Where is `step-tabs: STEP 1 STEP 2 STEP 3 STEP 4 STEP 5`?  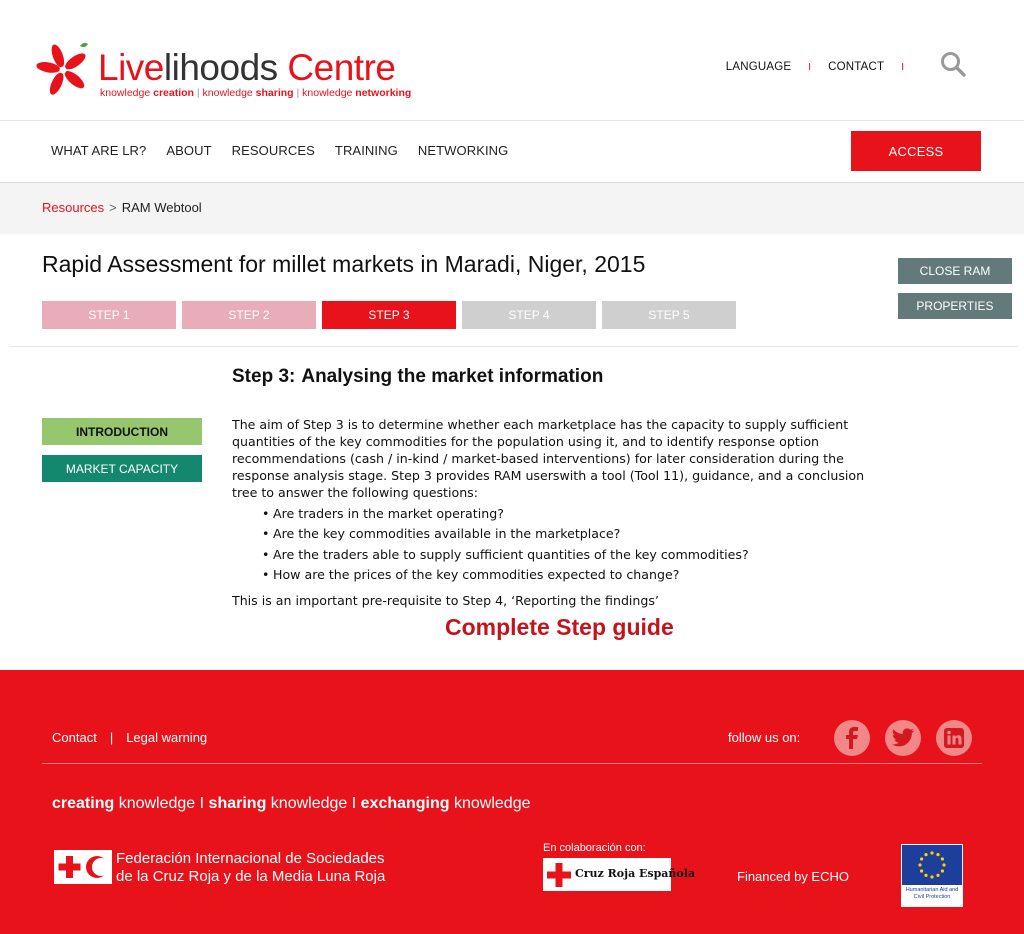
step-tabs: STEP 1 STEP 2 STEP 3 STEP 4 STEP 5 is located at coordinates (389, 315).